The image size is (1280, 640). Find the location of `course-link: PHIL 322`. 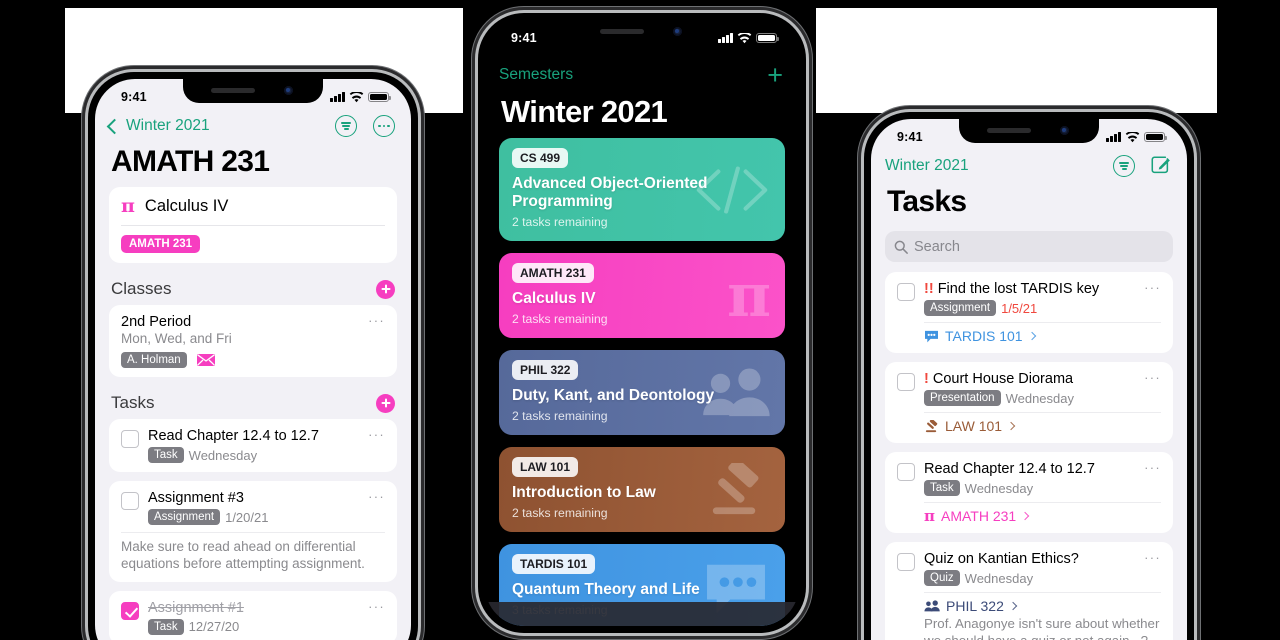

course-link: PHIL 322 is located at coordinates (1042, 606).